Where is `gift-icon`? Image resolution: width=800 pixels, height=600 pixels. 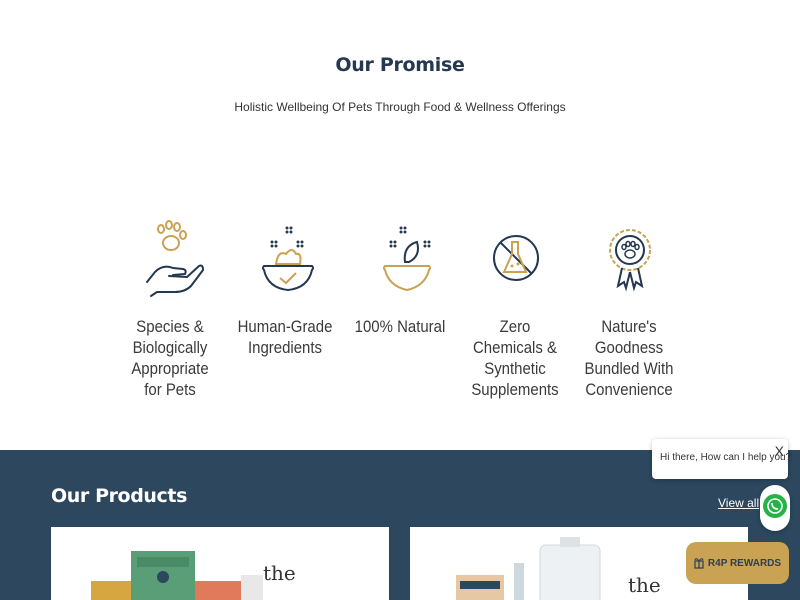
gift-icon is located at coordinates (699, 563).